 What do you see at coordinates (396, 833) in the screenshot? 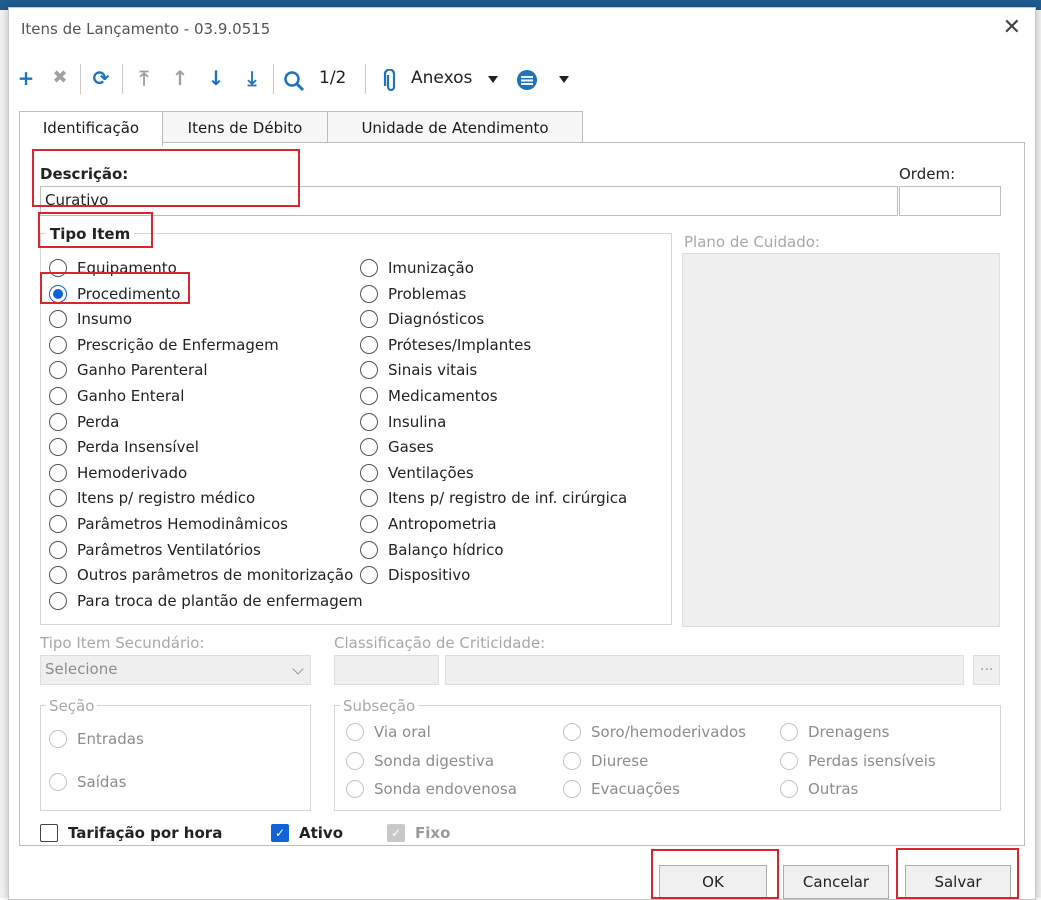
I see `check-icon: ✓` at bounding box center [396, 833].